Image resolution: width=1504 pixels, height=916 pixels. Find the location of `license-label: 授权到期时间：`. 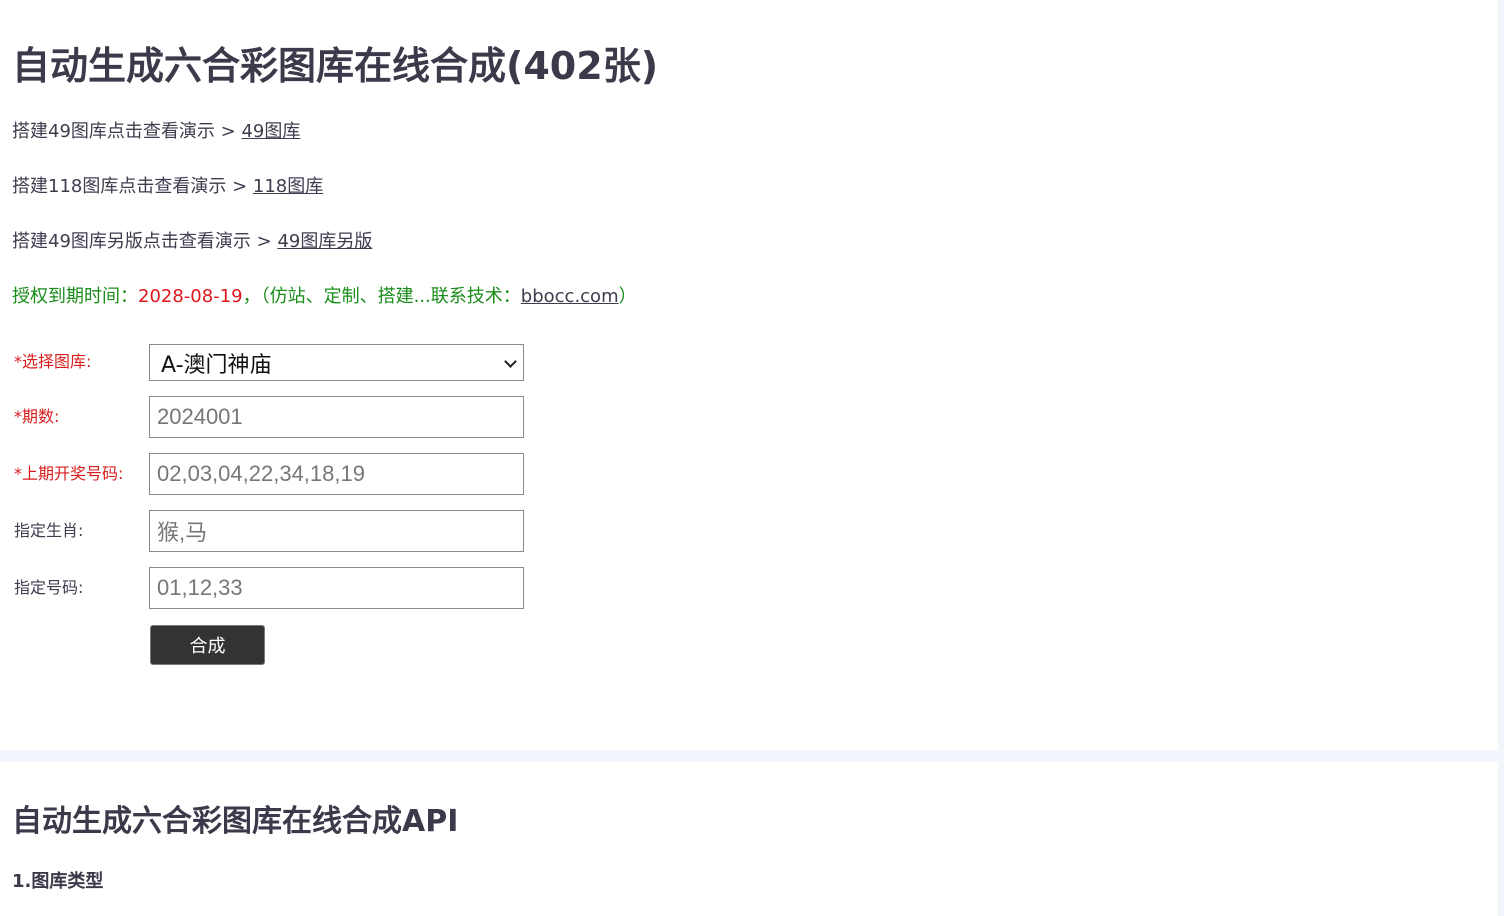

license-label: 授权到期时间： is located at coordinates (75, 296).